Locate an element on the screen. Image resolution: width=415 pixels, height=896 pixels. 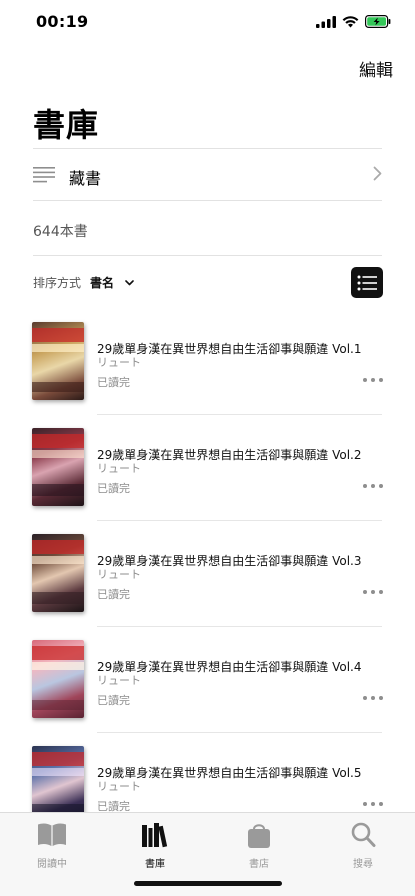
book-count: 644本書 is located at coordinates (60, 232).